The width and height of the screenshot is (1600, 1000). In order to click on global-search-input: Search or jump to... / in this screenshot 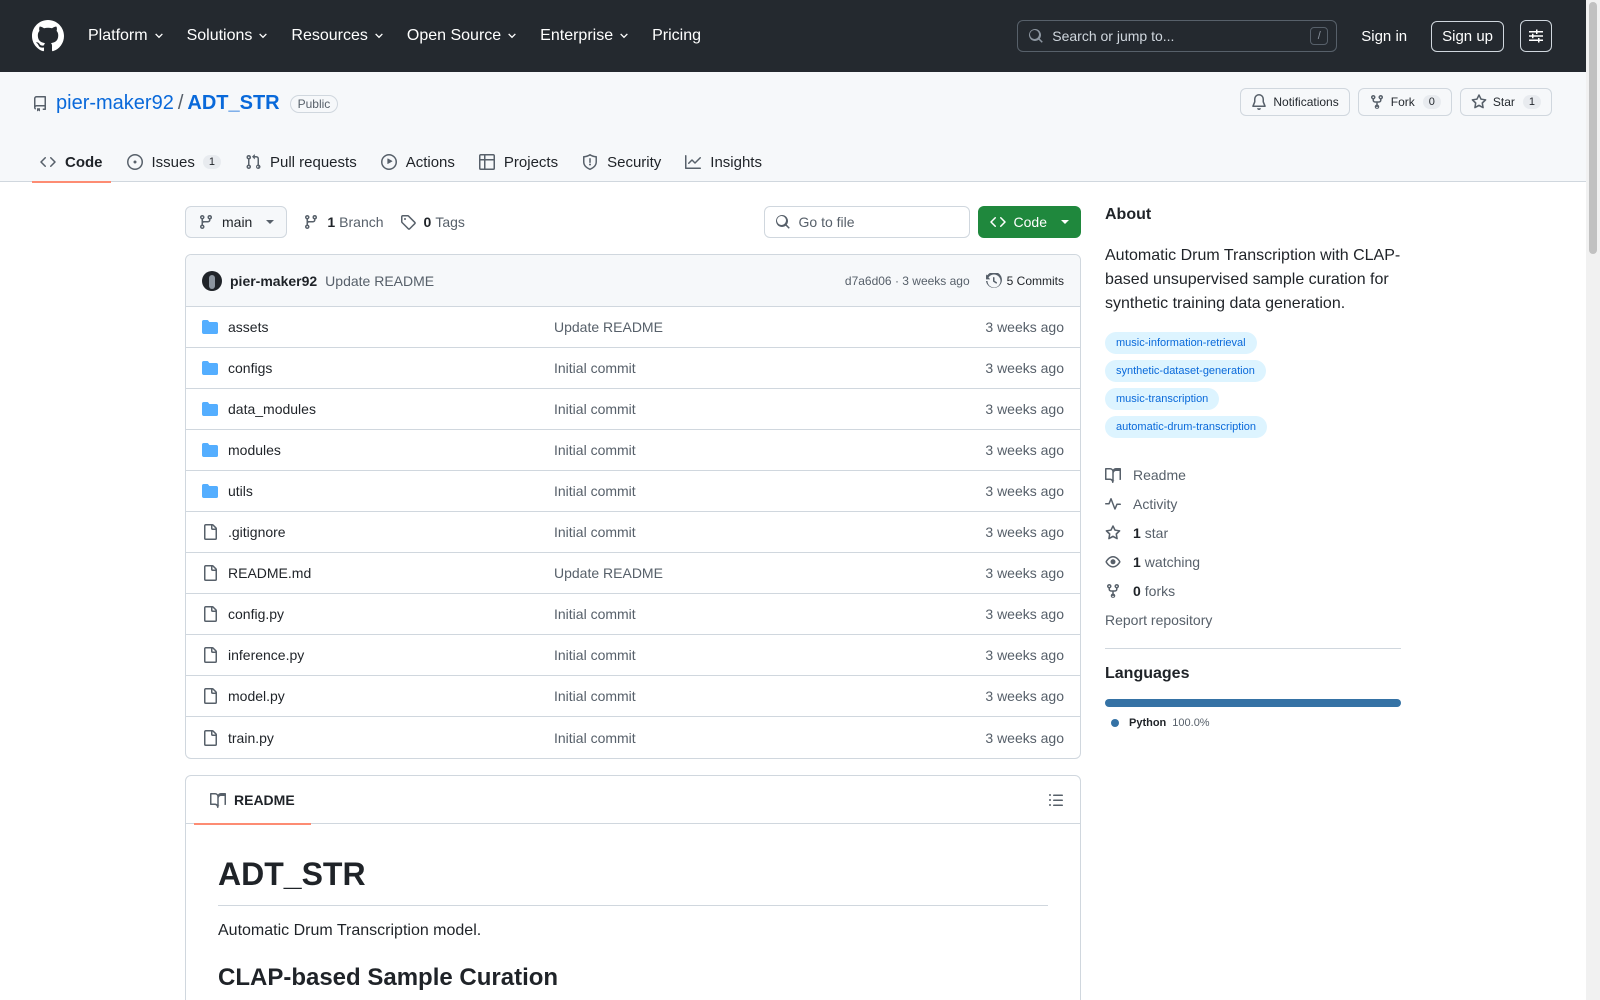, I will do `click(1177, 36)`.